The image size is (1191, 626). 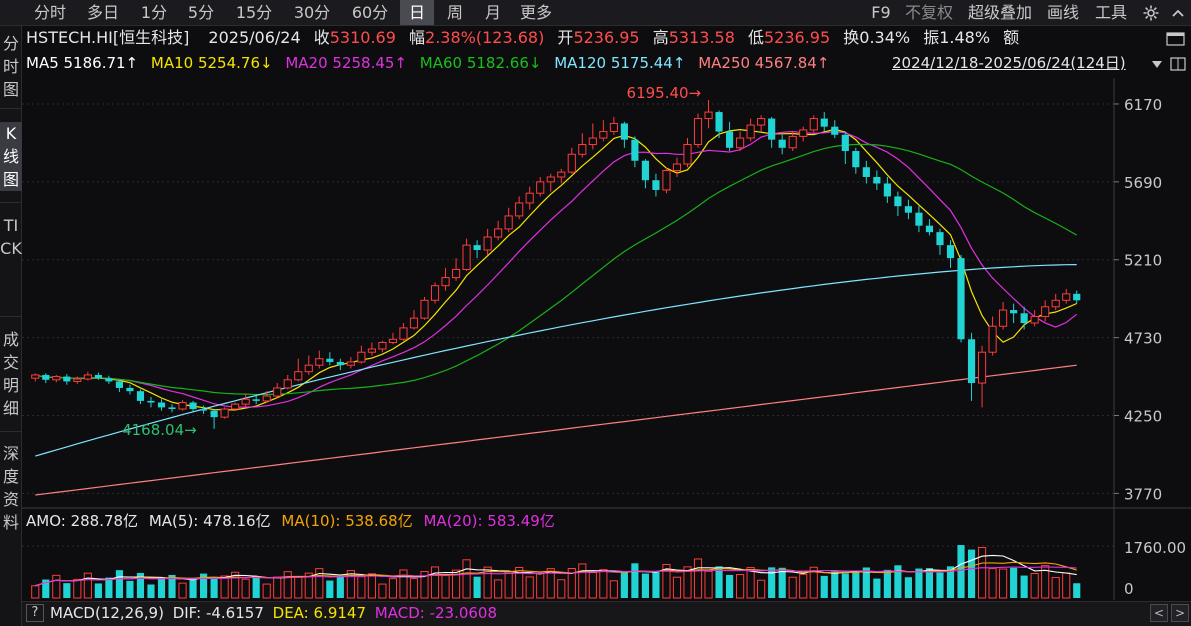 What do you see at coordinates (1143, 261) in the screenshot?
I see `y-tick-label: 5210` at bounding box center [1143, 261].